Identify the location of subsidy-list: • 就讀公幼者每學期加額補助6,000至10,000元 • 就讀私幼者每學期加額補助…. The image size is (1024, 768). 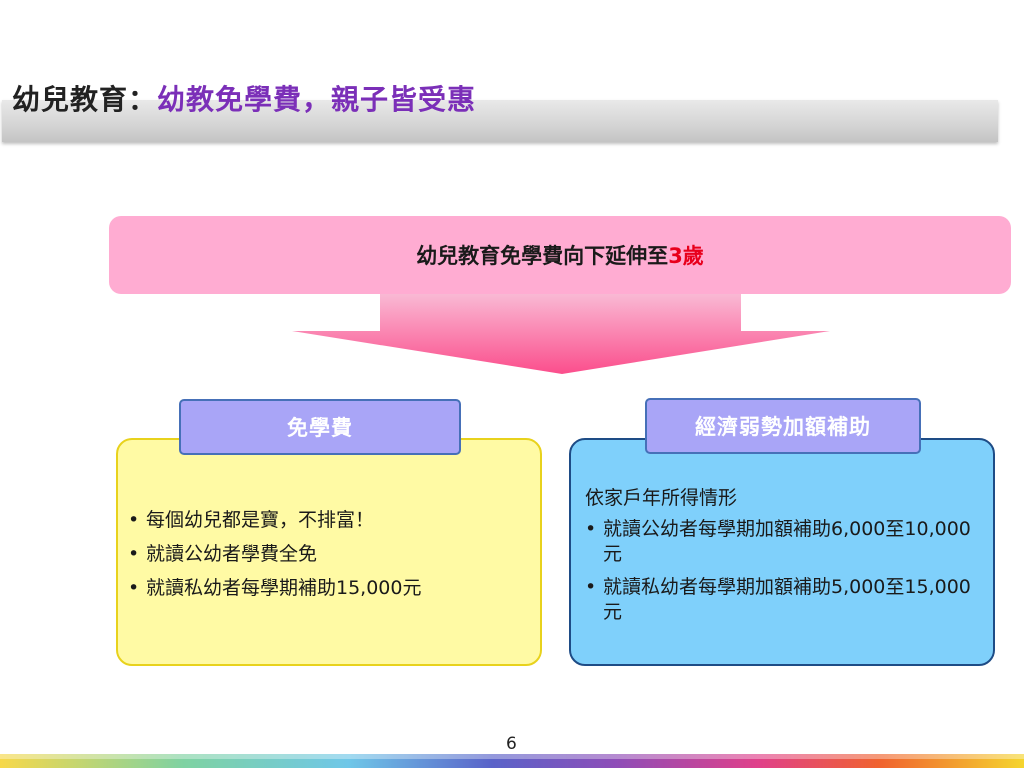
(785, 575).